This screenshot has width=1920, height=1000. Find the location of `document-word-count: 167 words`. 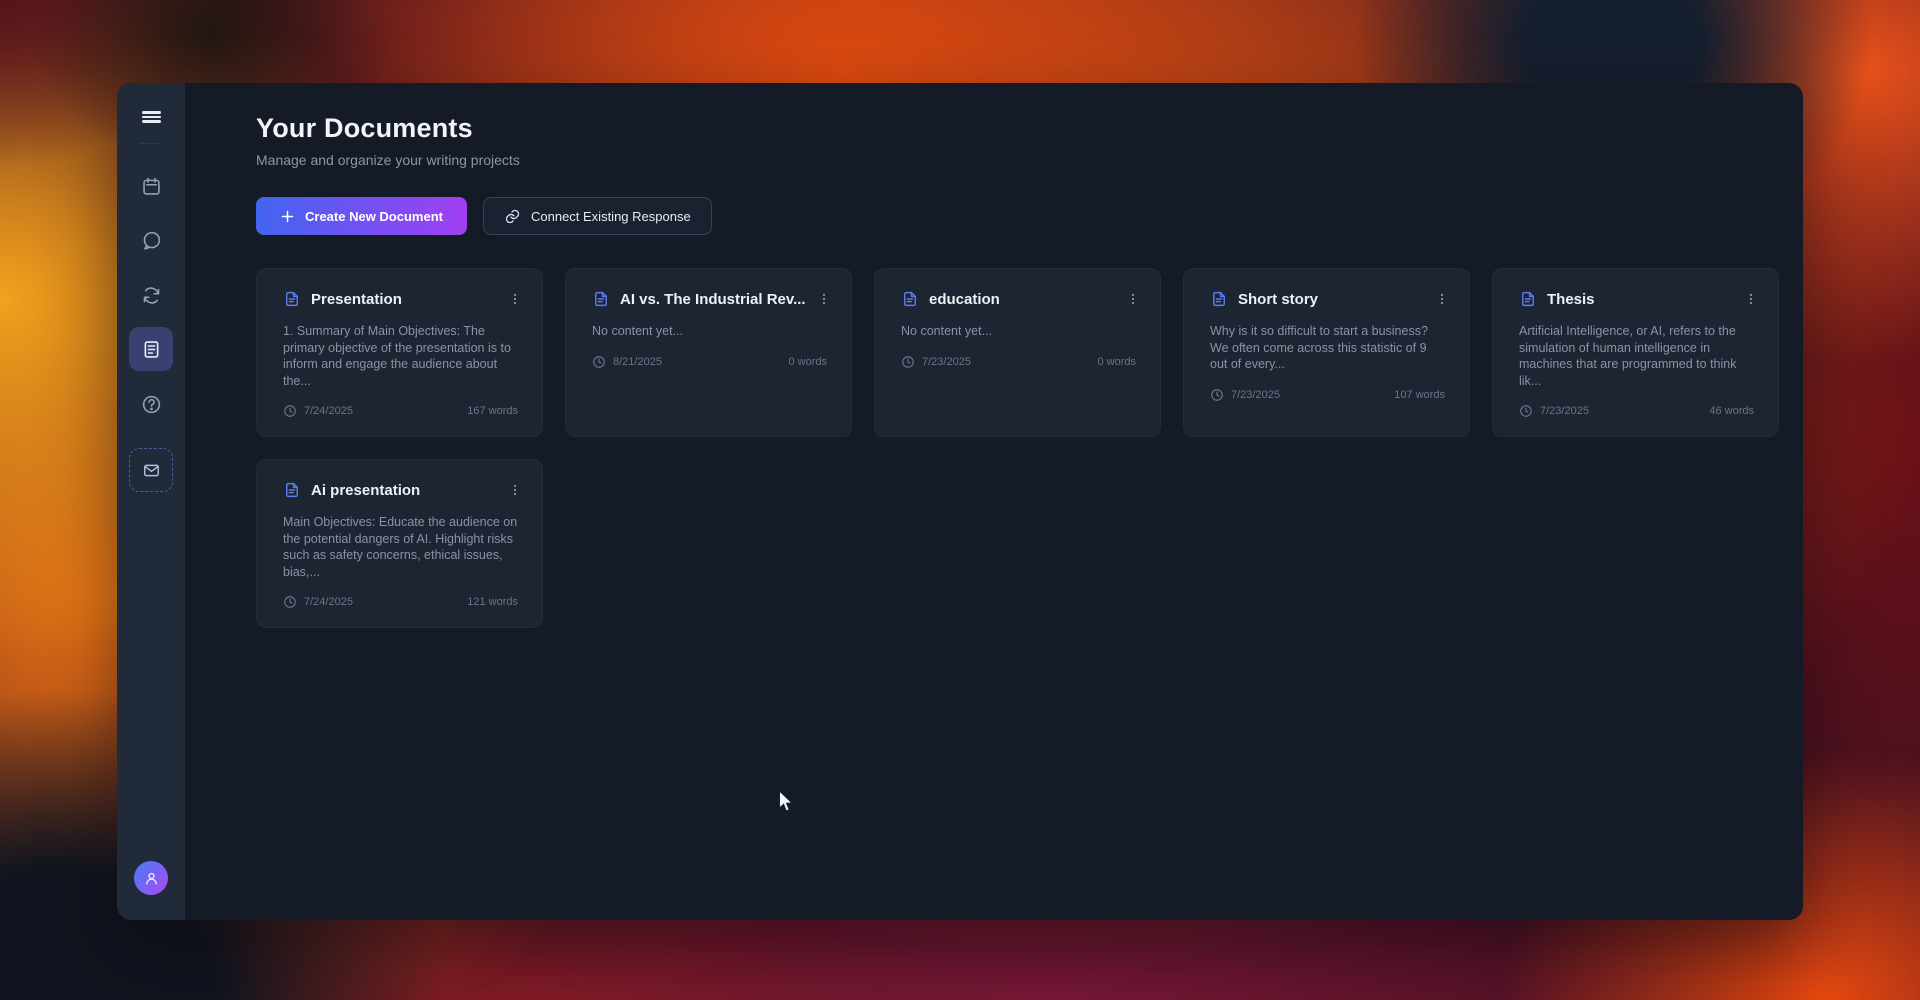

document-word-count: 167 words is located at coordinates (492, 411).